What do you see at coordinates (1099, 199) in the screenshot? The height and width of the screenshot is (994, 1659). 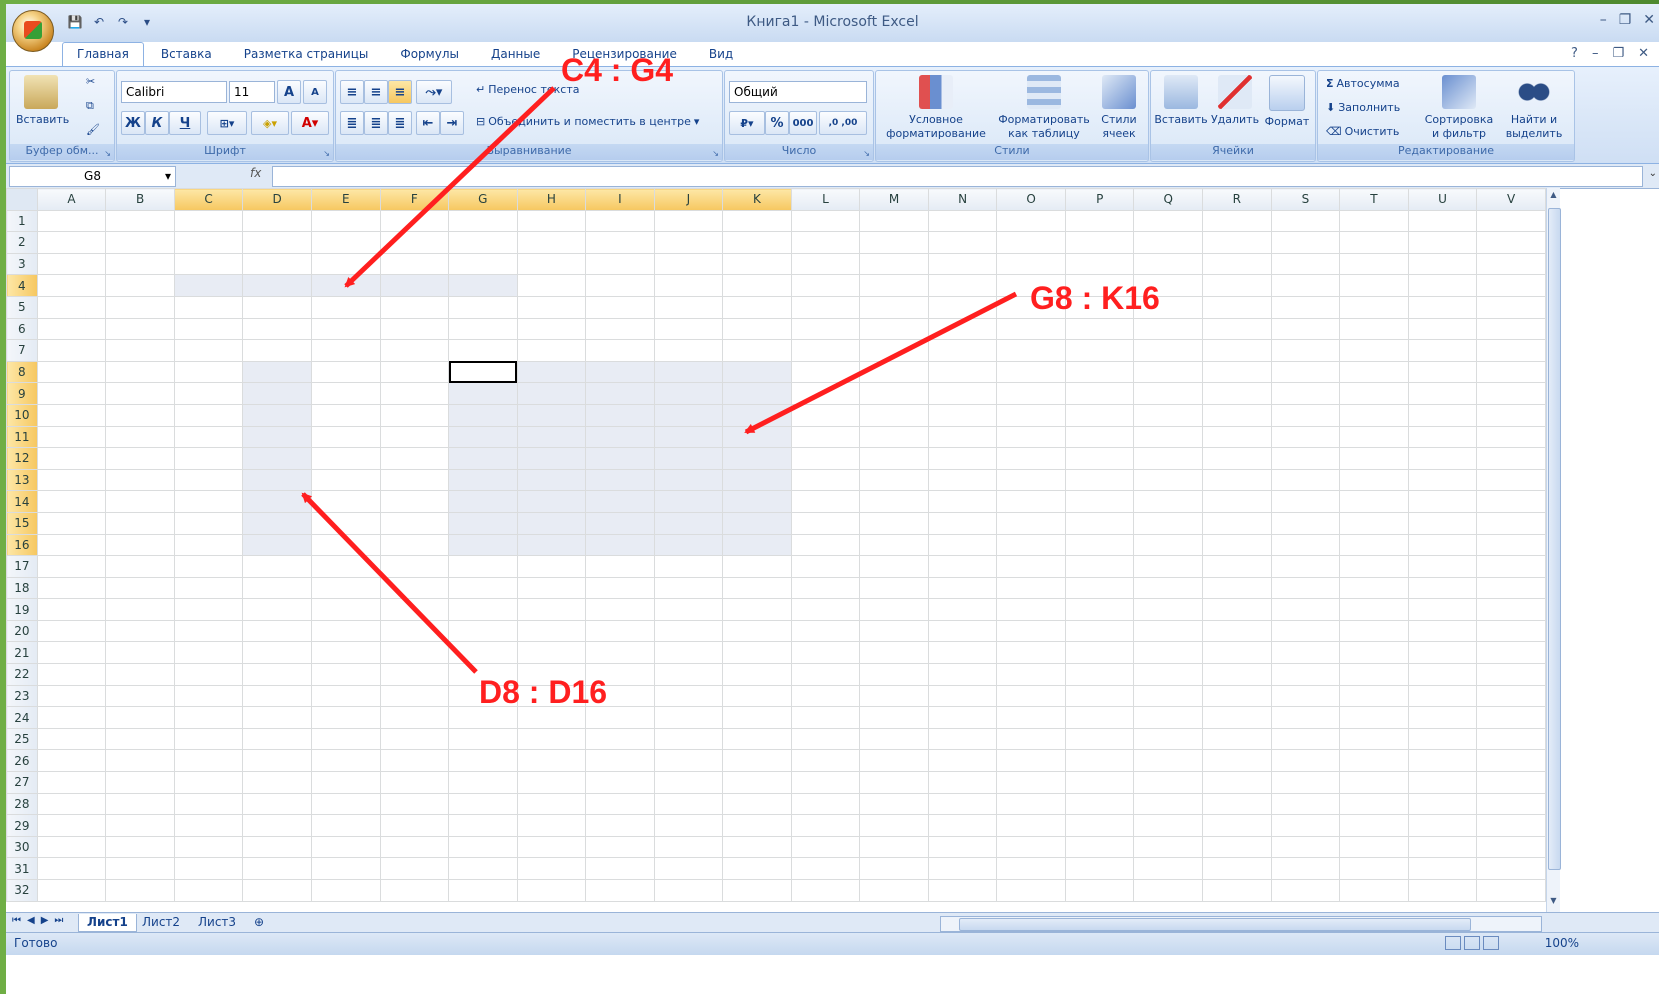 I see `column-header: P` at bounding box center [1099, 199].